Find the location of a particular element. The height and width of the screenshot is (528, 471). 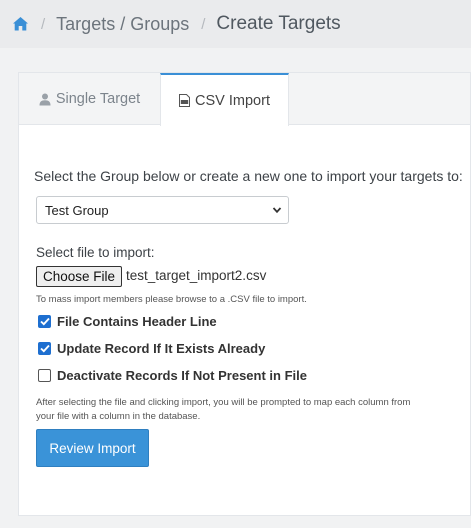

tab-csv-import: CSV Import is located at coordinates (224, 99).